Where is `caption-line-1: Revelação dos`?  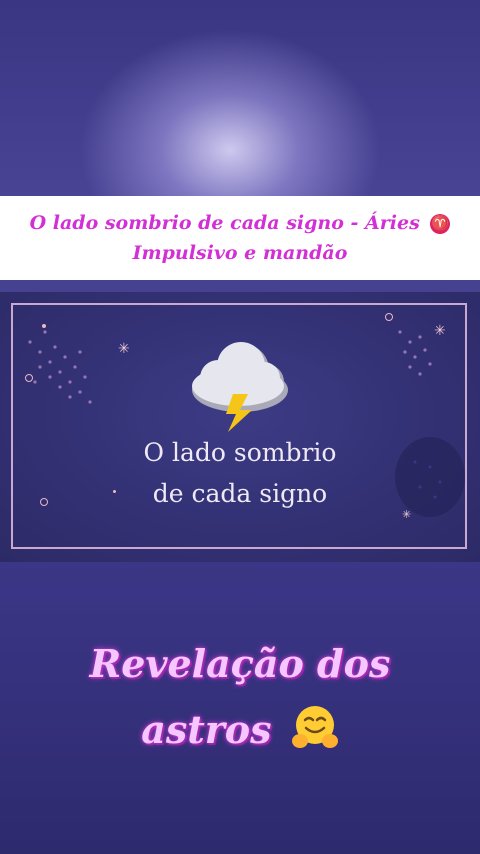
caption-line-1: Revelação dos is located at coordinates (240, 663).